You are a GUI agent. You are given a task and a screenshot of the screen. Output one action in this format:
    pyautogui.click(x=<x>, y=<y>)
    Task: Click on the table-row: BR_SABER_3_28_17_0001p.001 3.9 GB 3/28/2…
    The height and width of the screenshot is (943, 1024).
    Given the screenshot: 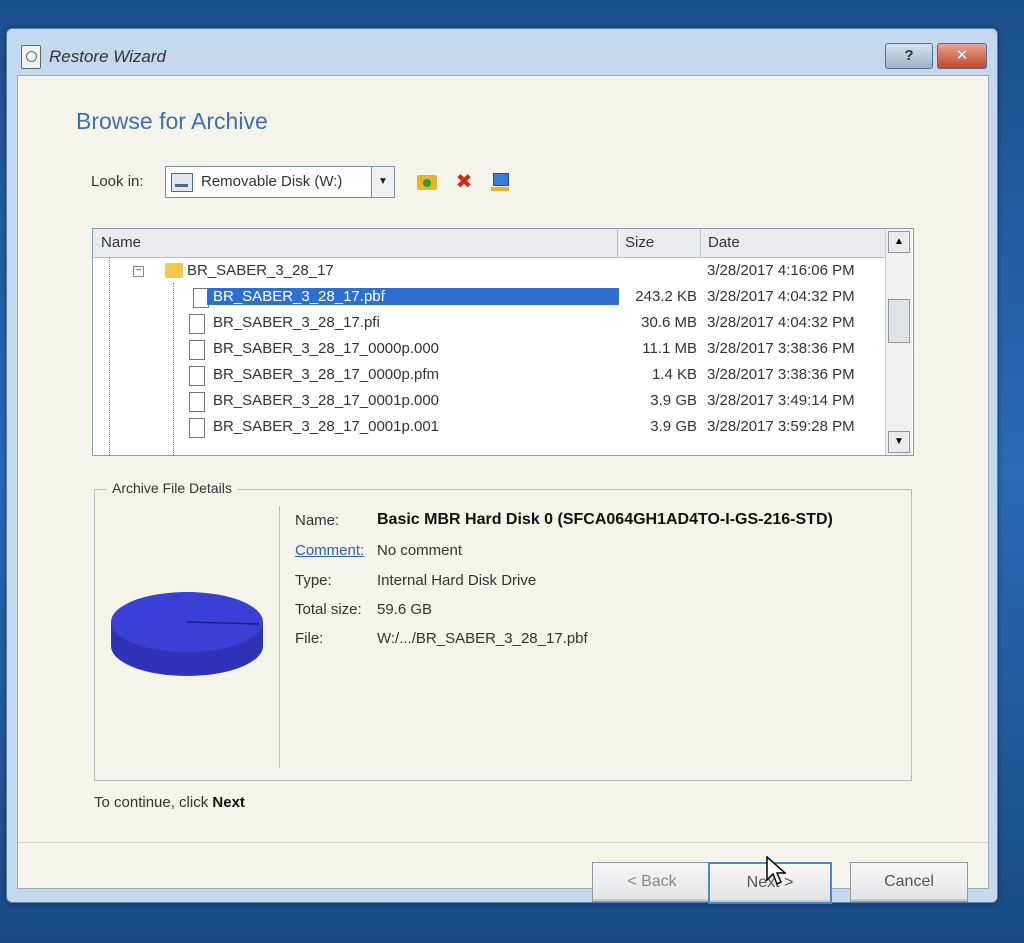 What is the action you would take?
    pyautogui.click(x=489, y=428)
    